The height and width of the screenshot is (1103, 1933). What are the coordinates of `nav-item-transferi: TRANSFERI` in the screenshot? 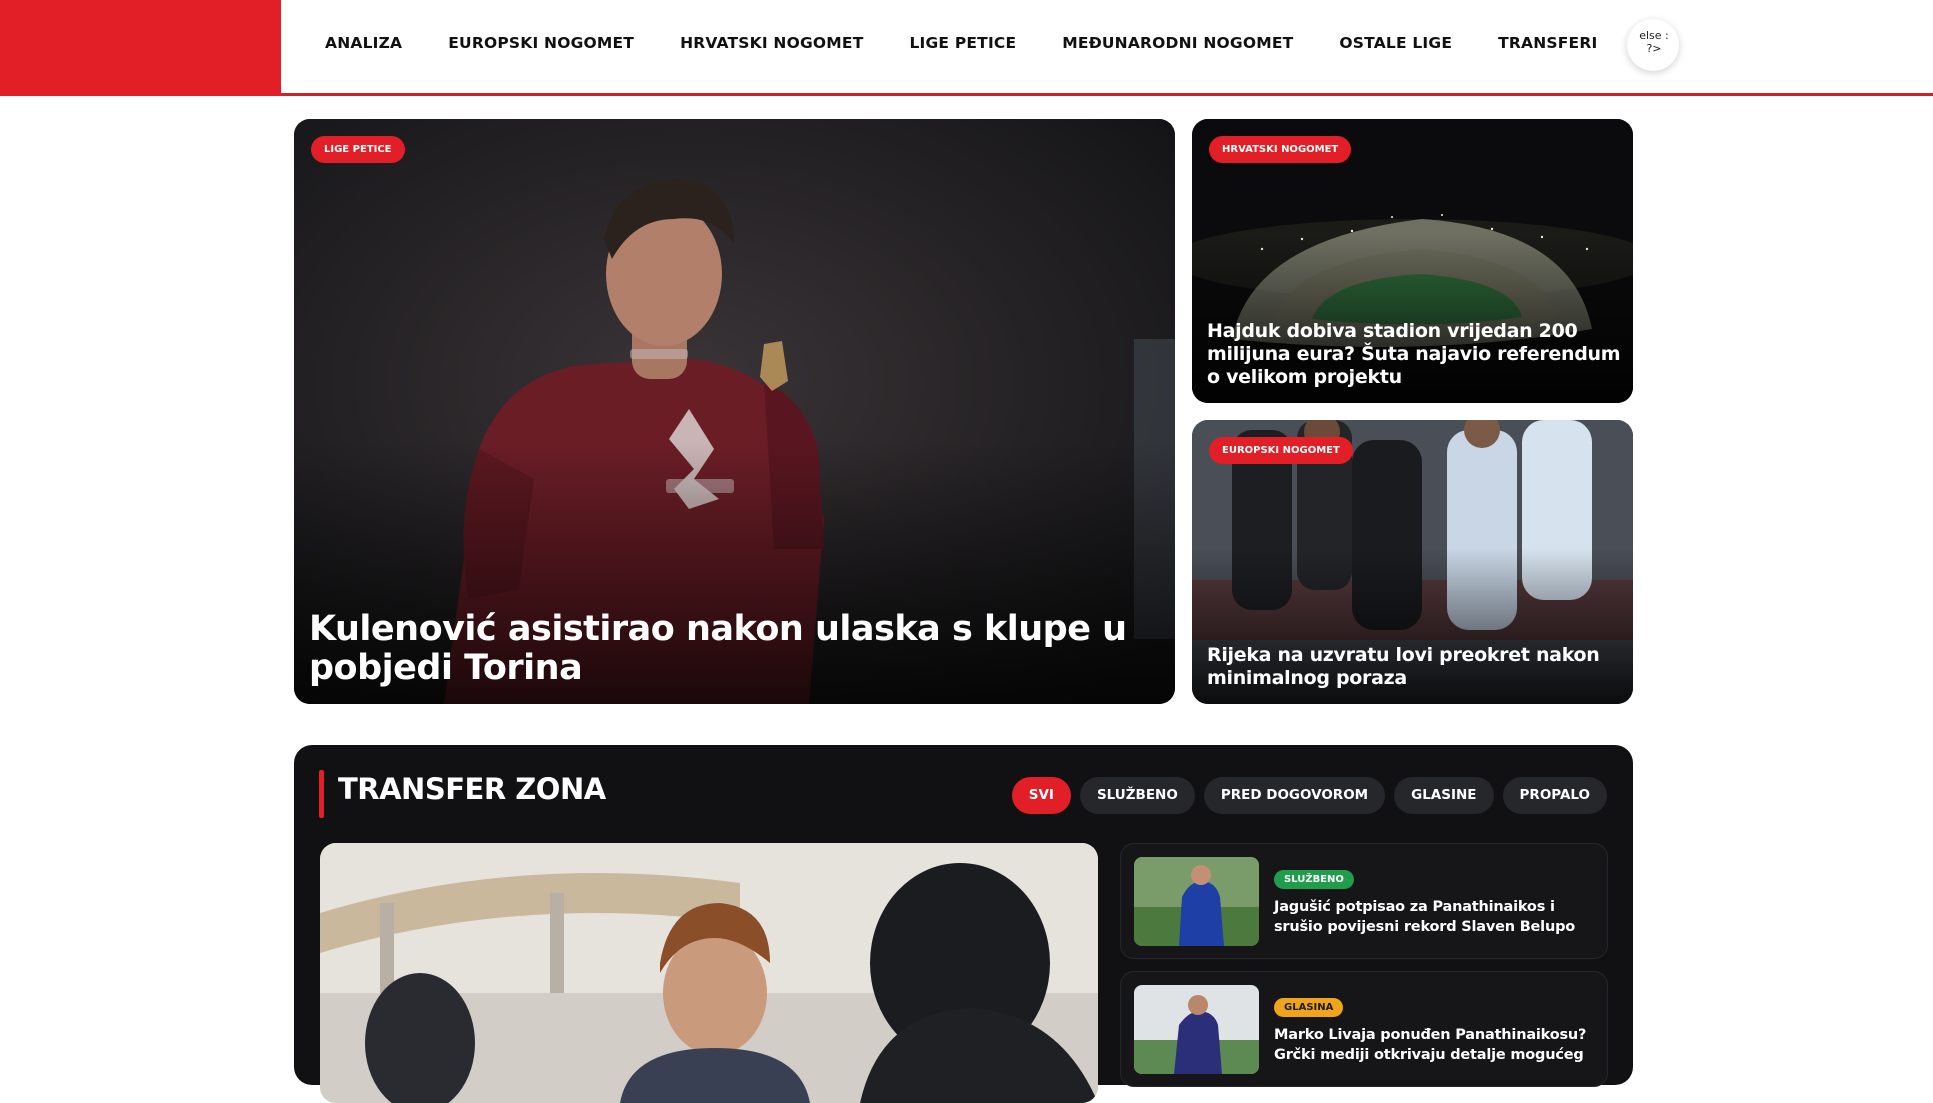 It's located at (1547, 43).